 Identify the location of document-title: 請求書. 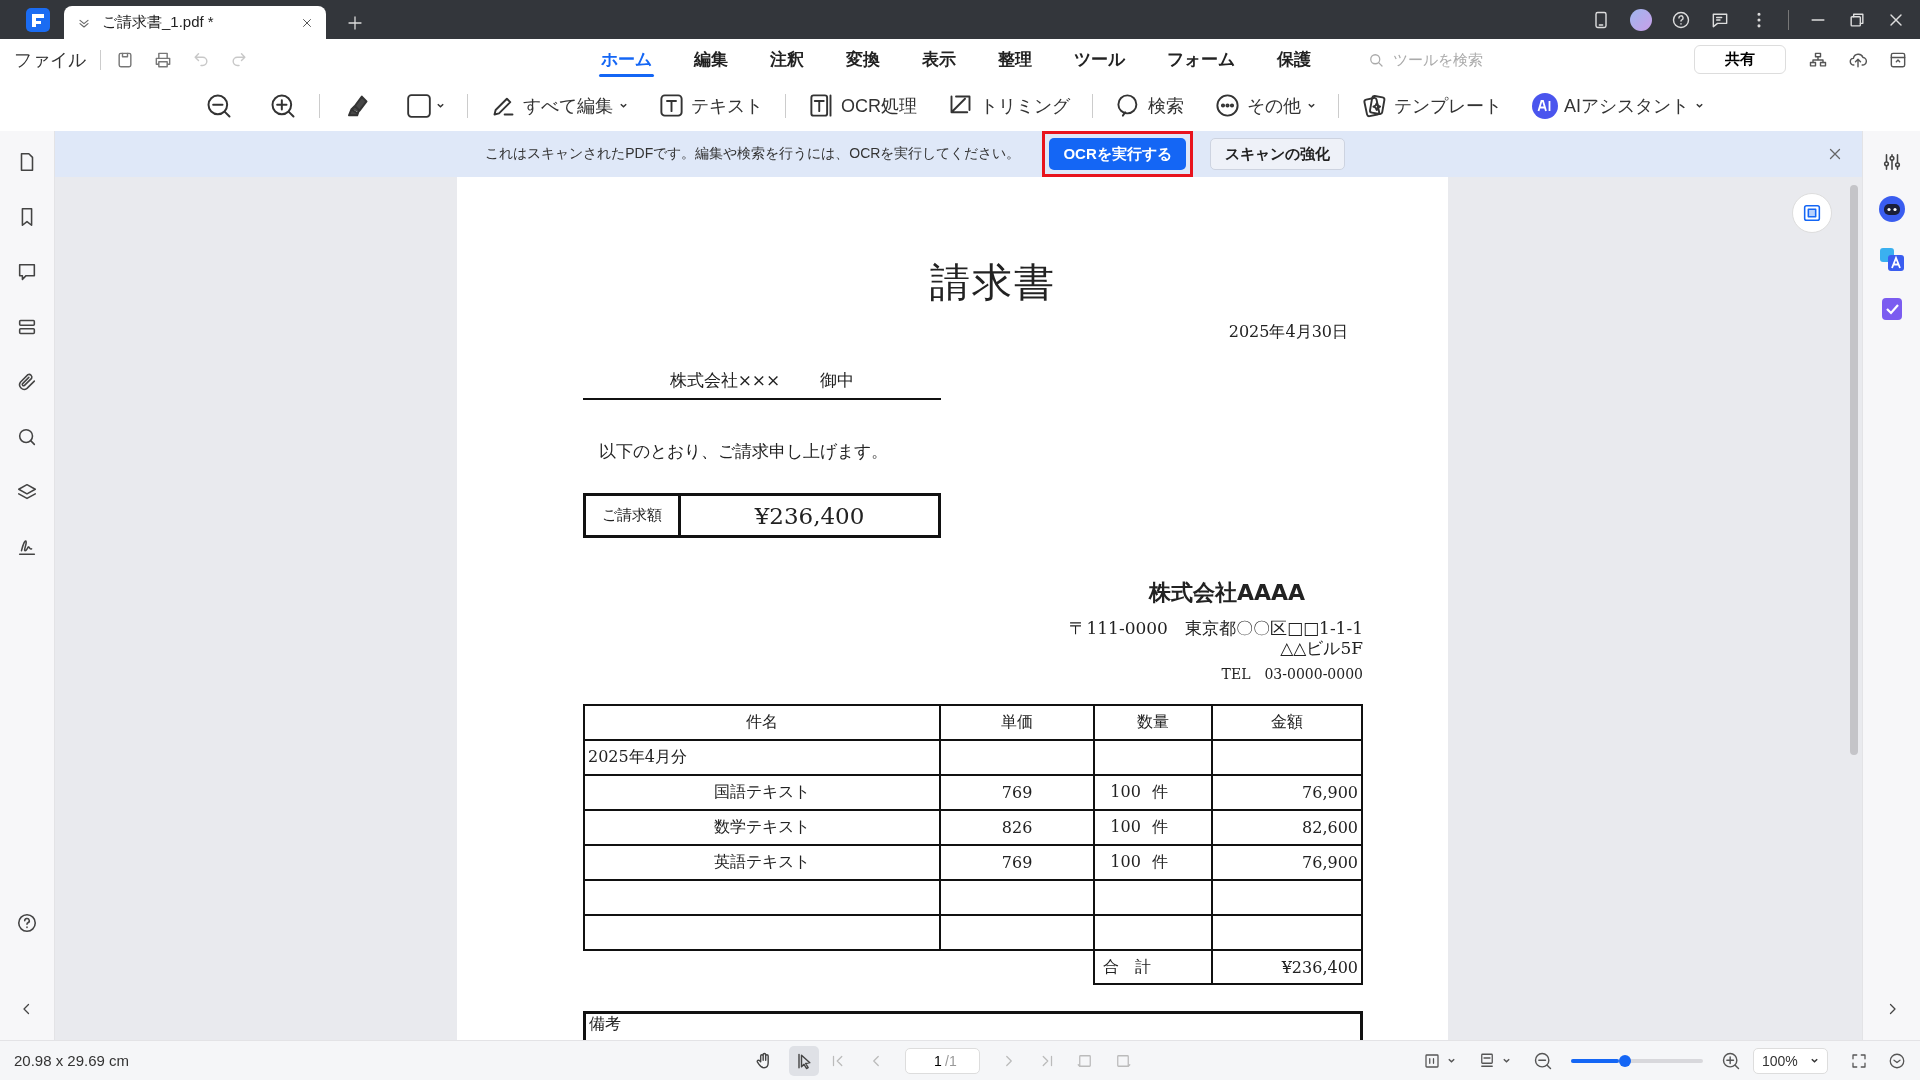
(993, 282).